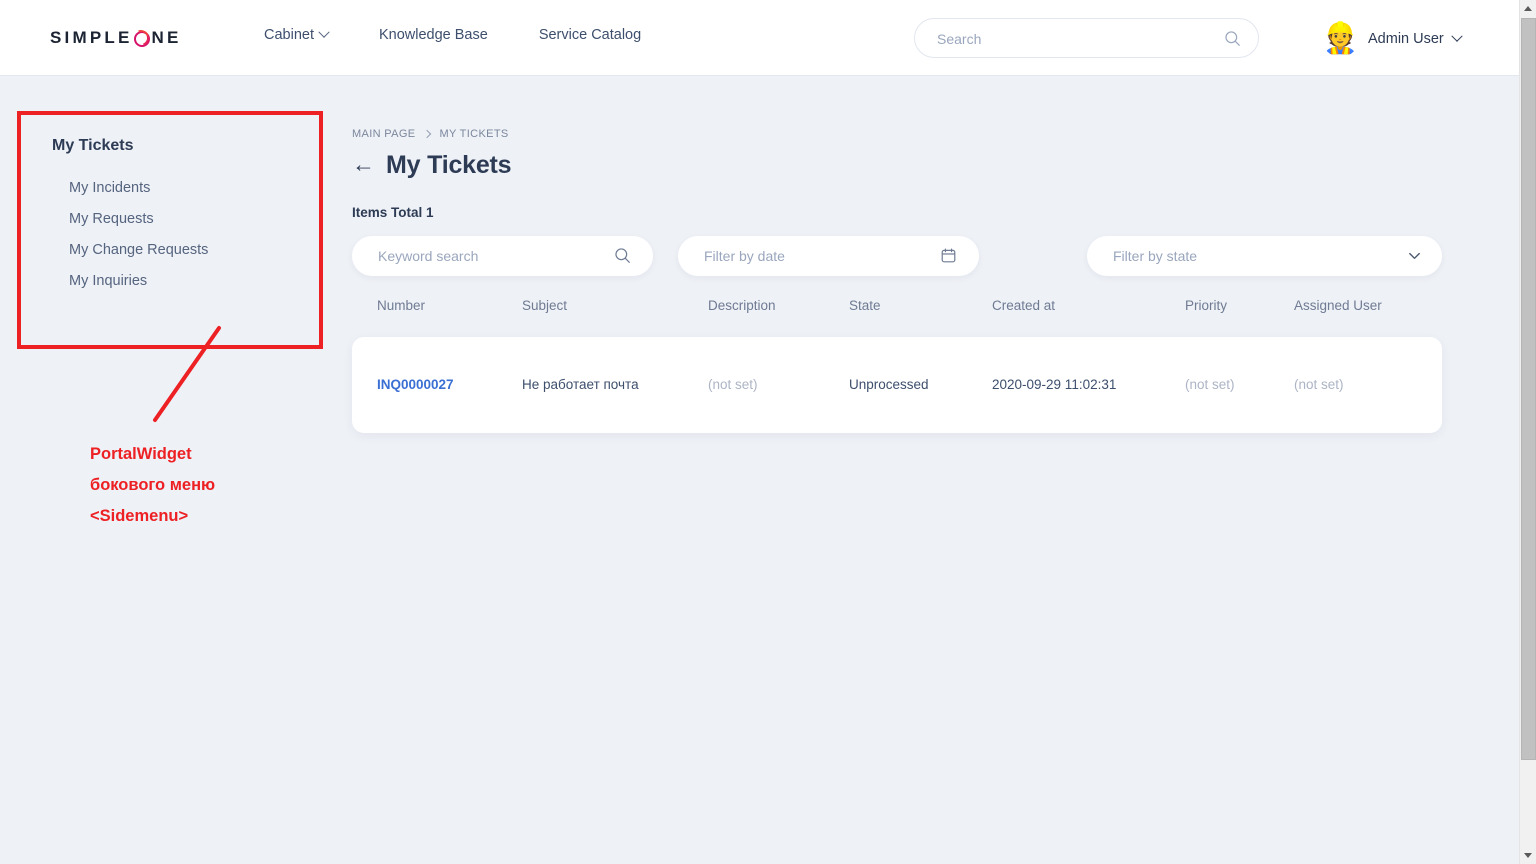  Describe the element at coordinates (393, 212) in the screenshot. I see `items-total-label: Items Total 1` at that location.